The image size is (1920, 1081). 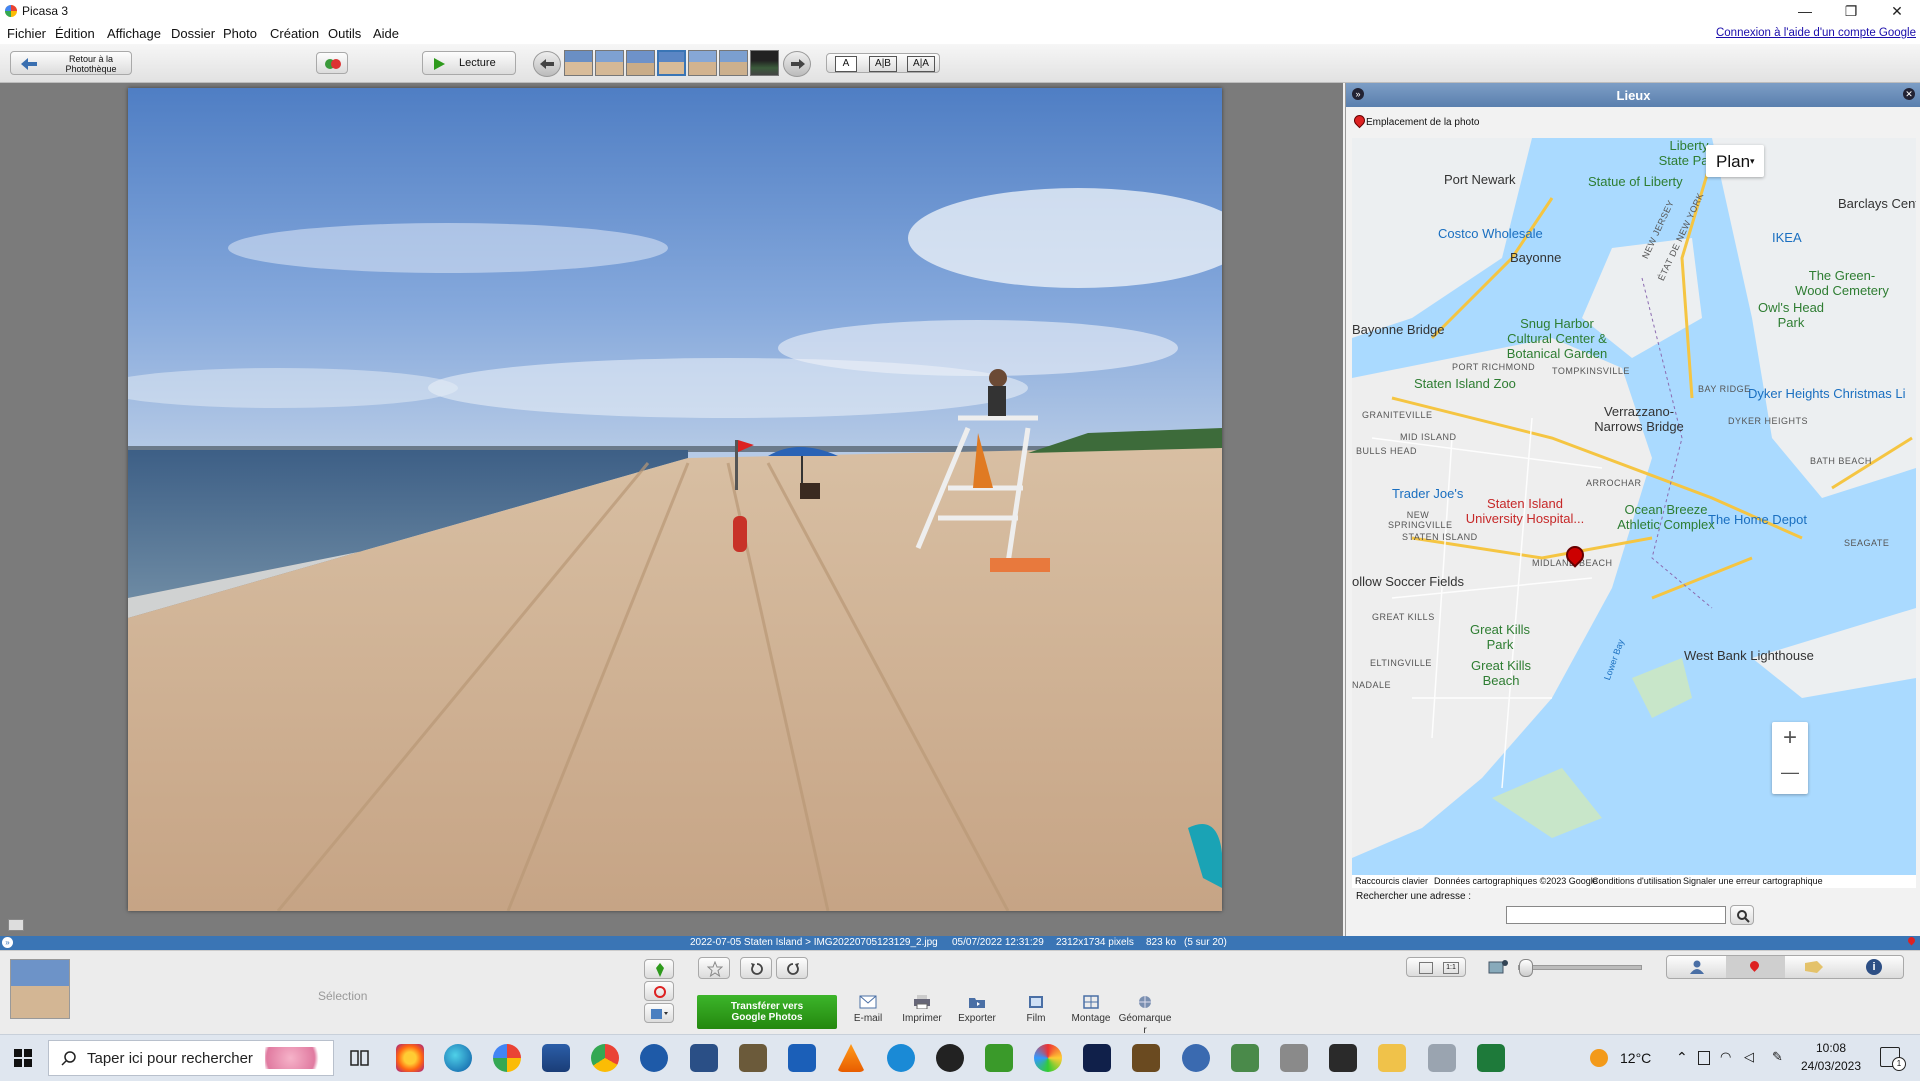 What do you see at coordinates (1805, 11) in the screenshot?
I see `minimize-button: —` at bounding box center [1805, 11].